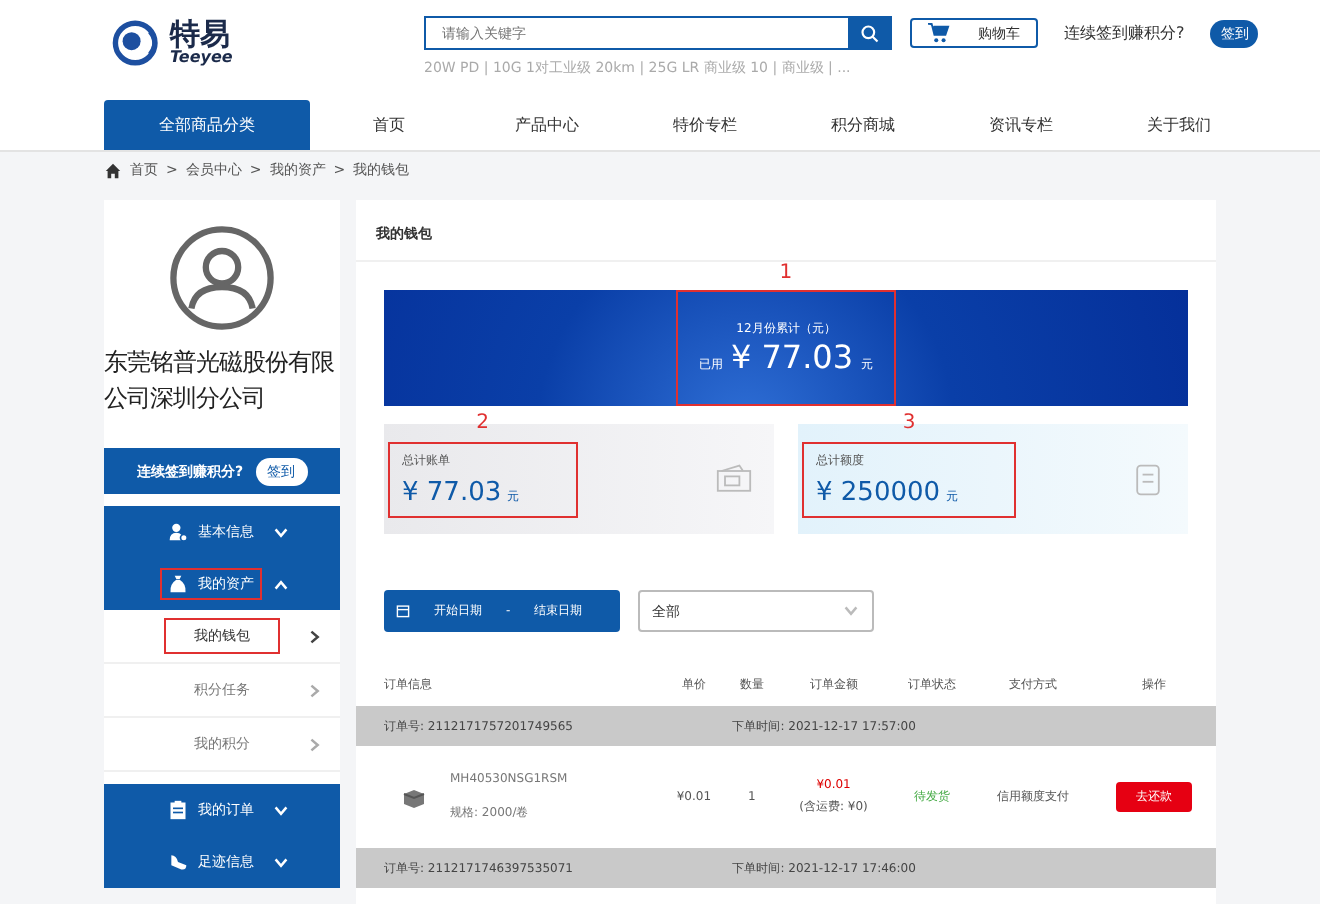  Describe the element at coordinates (939, 33) in the screenshot. I see `cart-icon` at that location.